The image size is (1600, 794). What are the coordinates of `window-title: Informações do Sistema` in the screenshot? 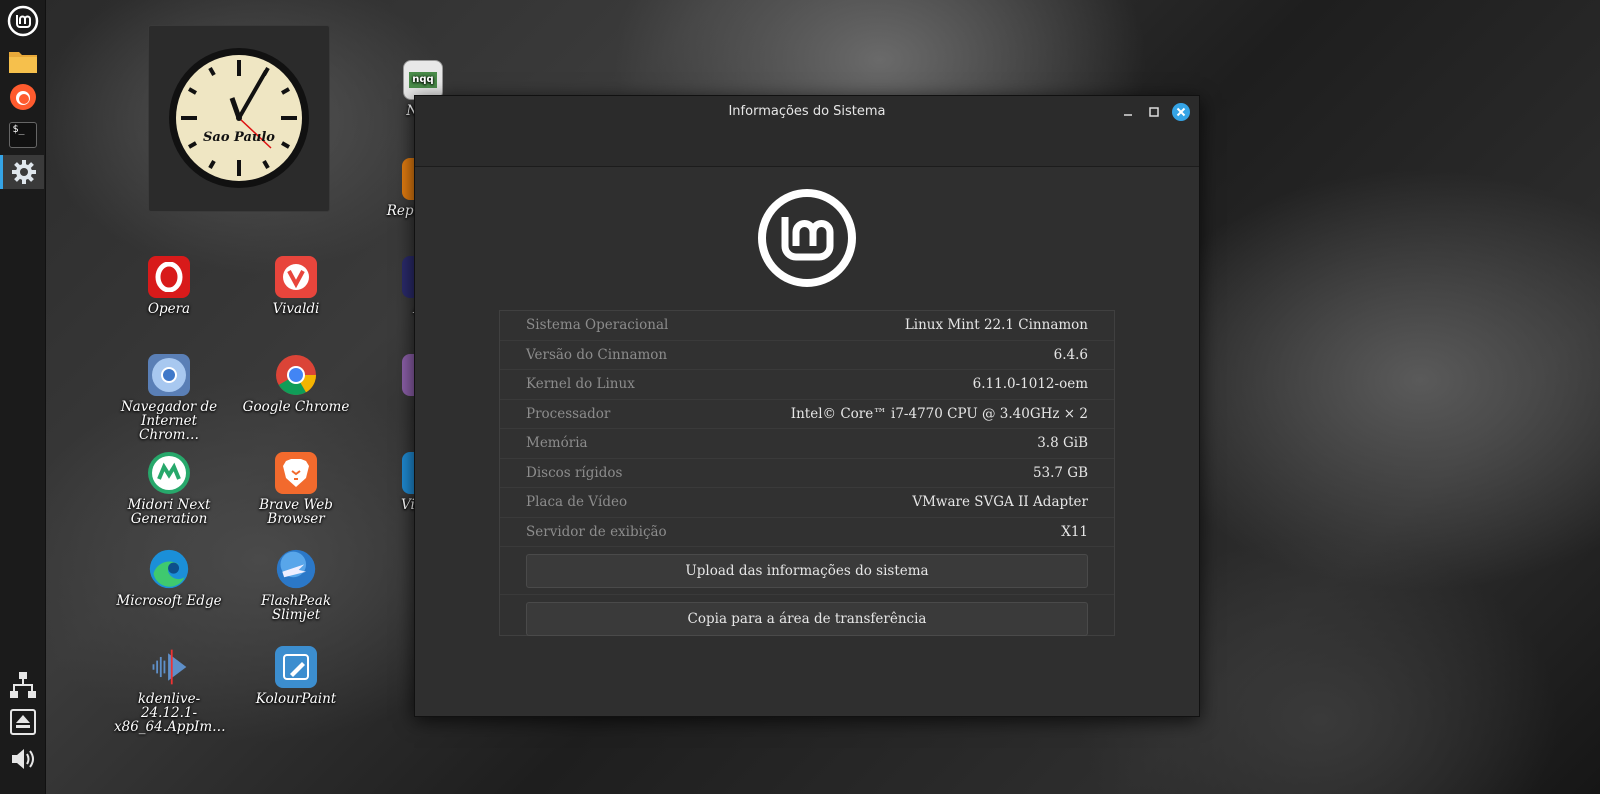 It's located at (807, 111).